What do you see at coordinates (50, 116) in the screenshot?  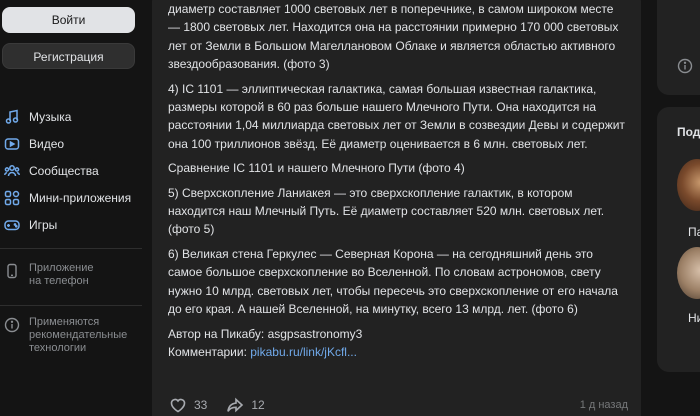 I see `sidebar-item-label: Музыка` at bounding box center [50, 116].